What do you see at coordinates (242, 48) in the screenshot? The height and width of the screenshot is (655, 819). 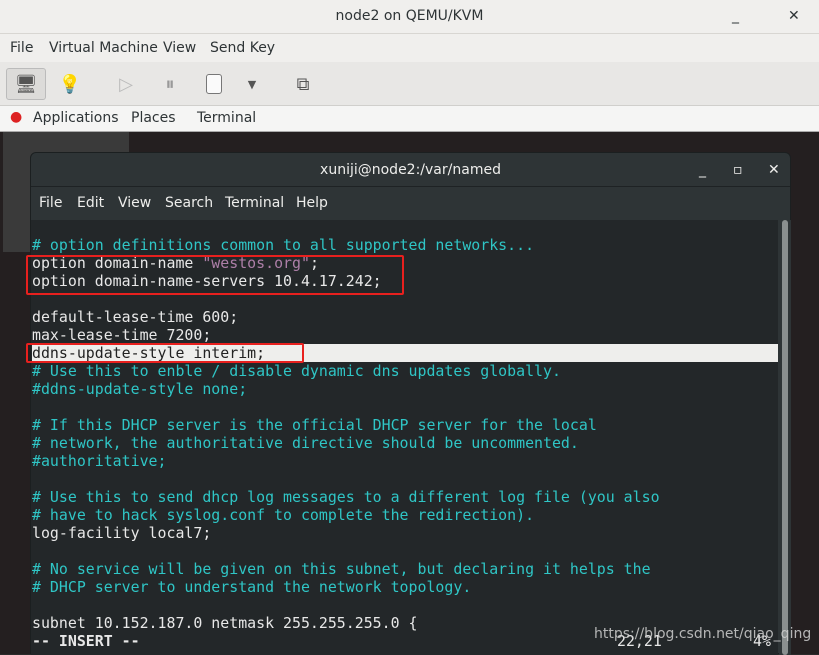 I see `menu-send-key: Send Key` at bounding box center [242, 48].